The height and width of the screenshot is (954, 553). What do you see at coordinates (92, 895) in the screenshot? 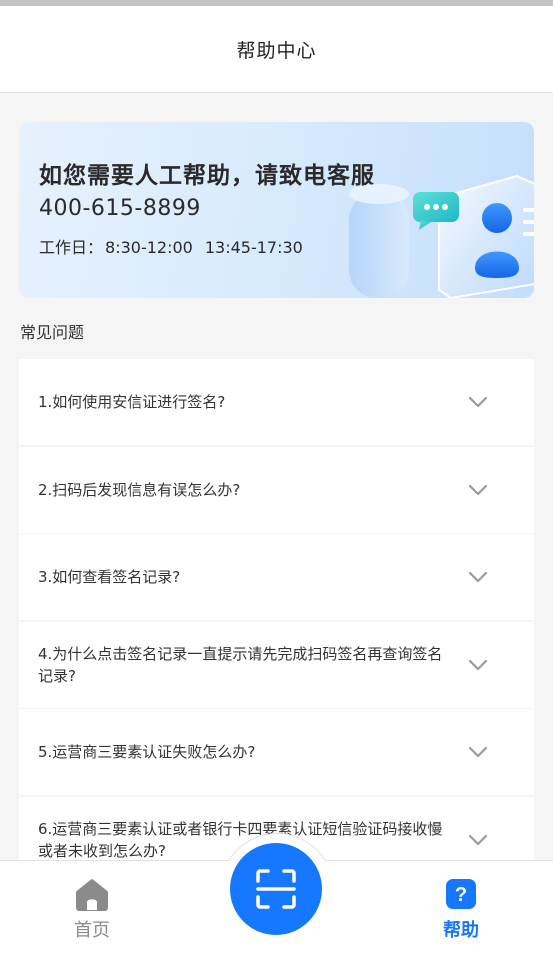
I see `home-icon` at bounding box center [92, 895].